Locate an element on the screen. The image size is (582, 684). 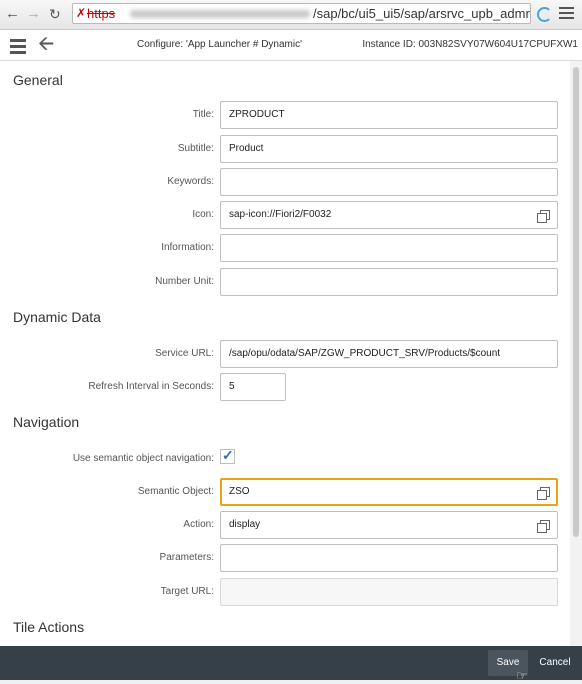
title-label: Title: is located at coordinates (203, 114).